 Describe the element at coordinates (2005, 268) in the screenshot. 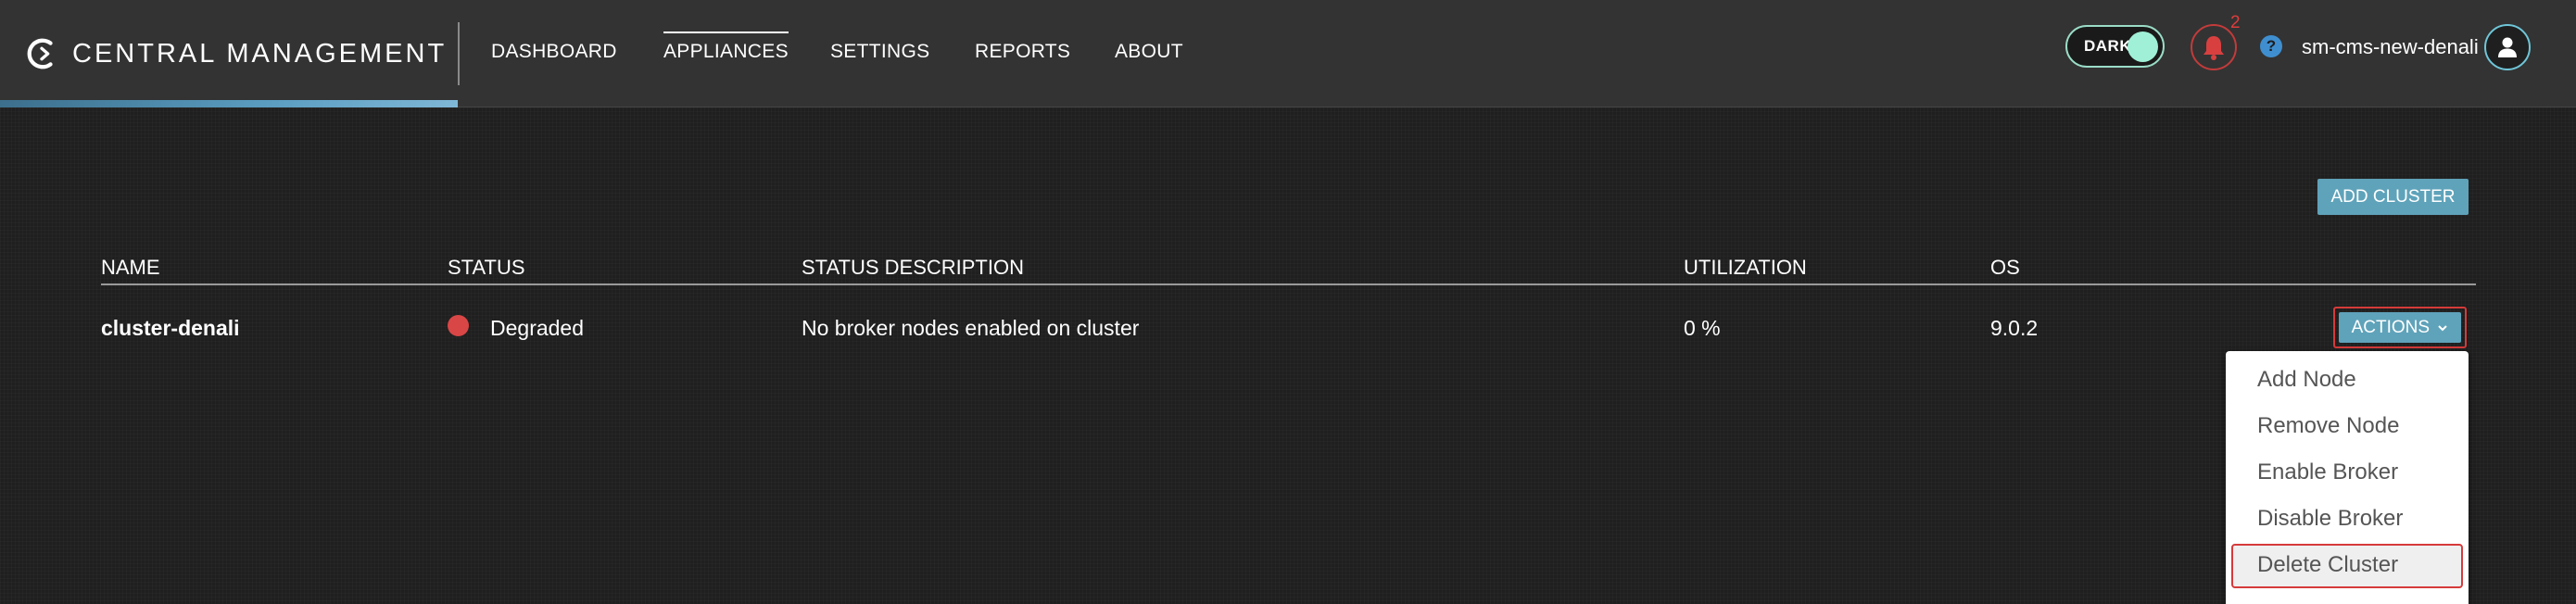

I see `column-header-os: OS` at that location.